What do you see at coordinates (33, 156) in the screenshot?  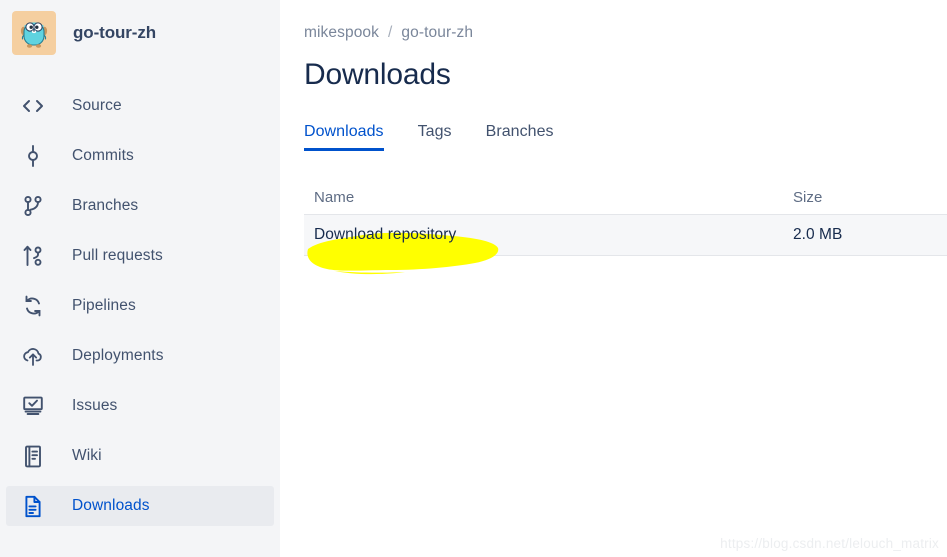 I see `commit-node-icon` at bounding box center [33, 156].